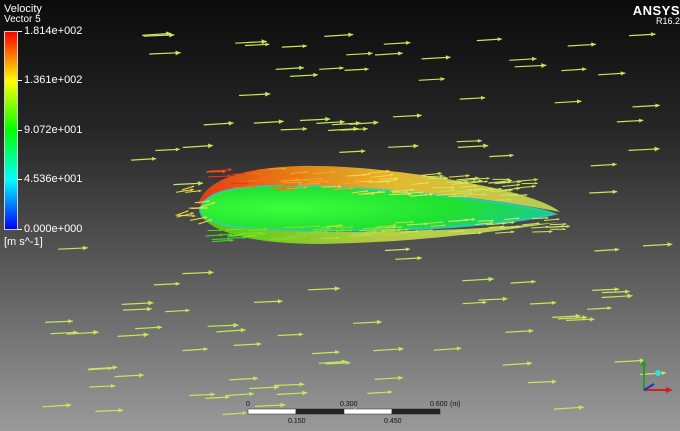 The width and height of the screenshot is (680, 431). I want to click on legend-label-min: 0.000e+000, so click(53, 229).